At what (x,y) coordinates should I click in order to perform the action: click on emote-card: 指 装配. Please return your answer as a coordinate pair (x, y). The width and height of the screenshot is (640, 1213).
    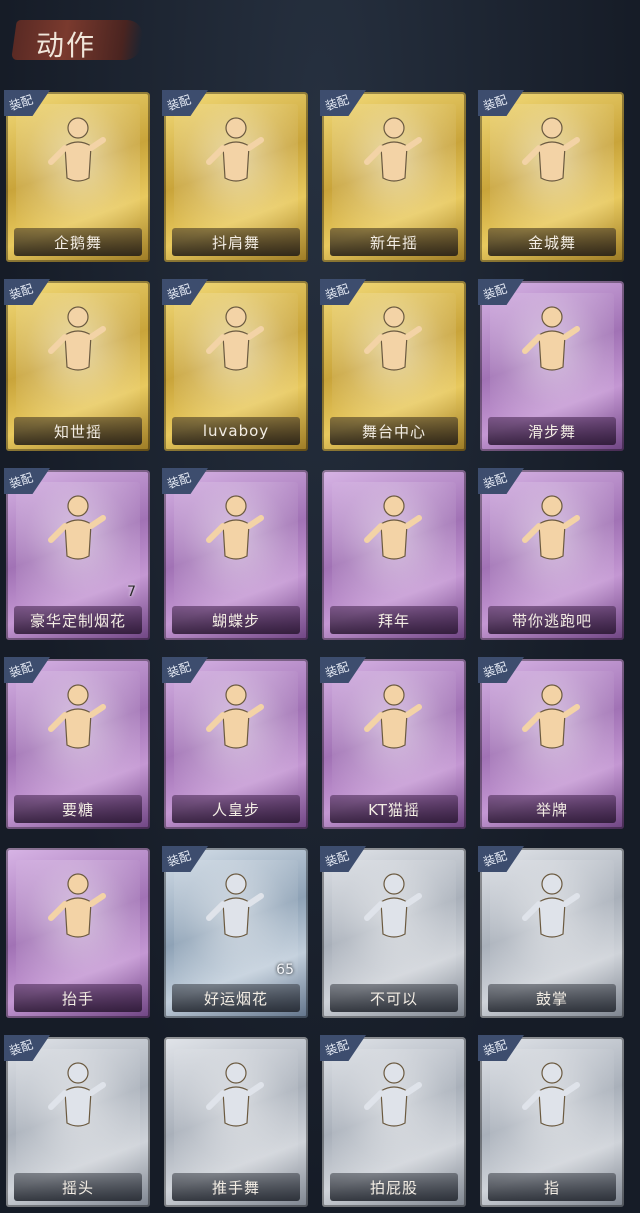
    Looking at the image, I should click on (551, 1121).